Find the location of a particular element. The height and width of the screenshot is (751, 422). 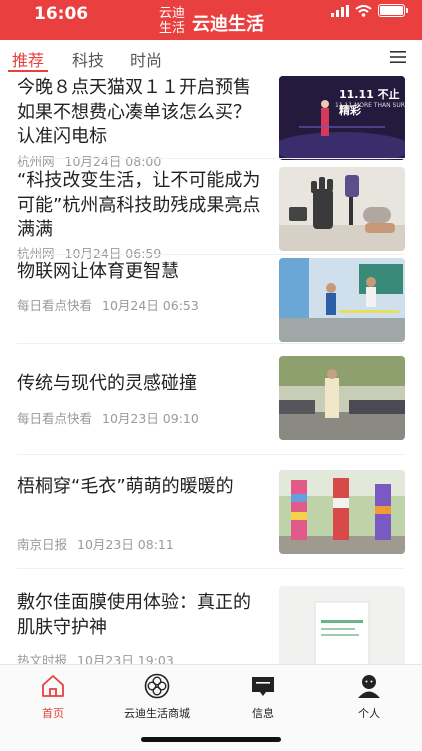

battery-tip is located at coordinates (407, 10).